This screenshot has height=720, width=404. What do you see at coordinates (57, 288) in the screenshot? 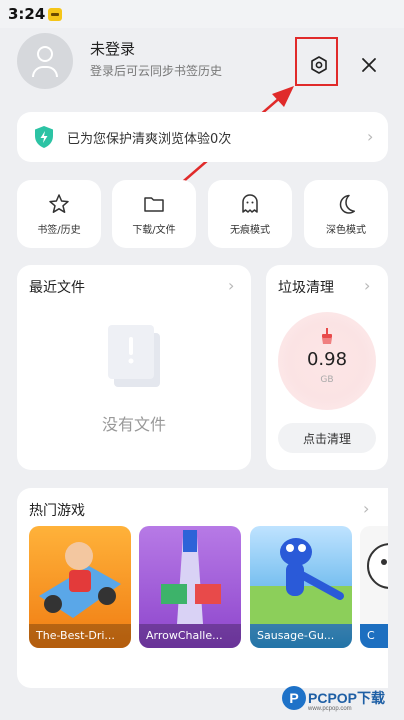
I see `recent-files-title: 最近文件` at bounding box center [57, 288].